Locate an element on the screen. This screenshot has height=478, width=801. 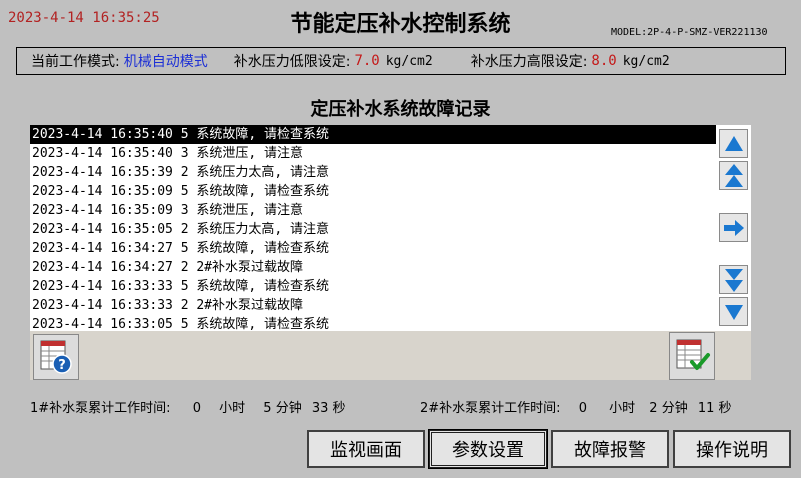
log-row: 2023-4-14 16:35:40 5 系统故障, 请检查系统 is located at coordinates (373, 134).